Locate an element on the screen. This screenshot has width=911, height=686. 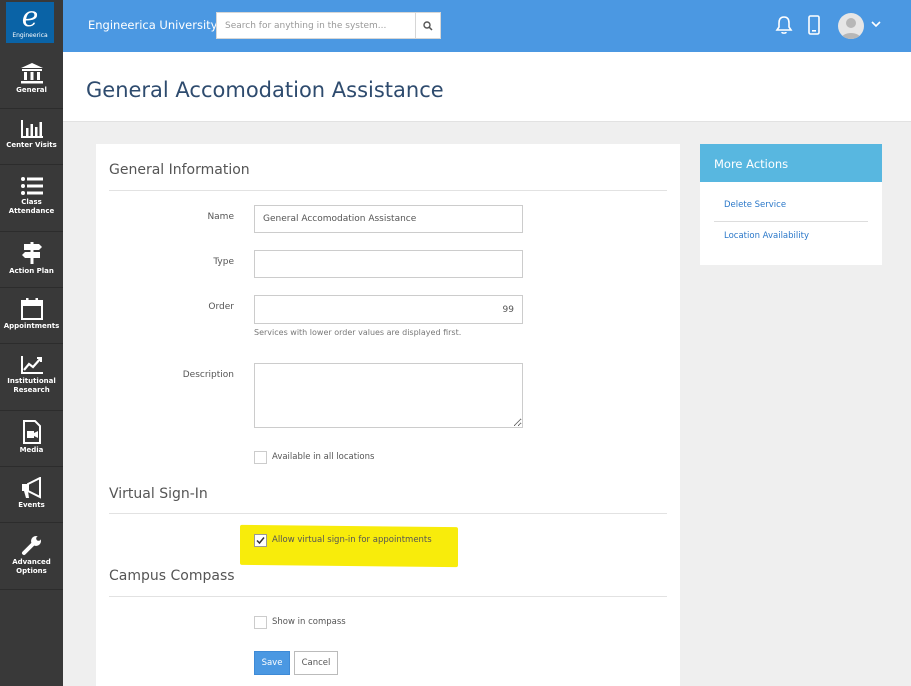
sidebar-item-label: Events is located at coordinates (31, 505).